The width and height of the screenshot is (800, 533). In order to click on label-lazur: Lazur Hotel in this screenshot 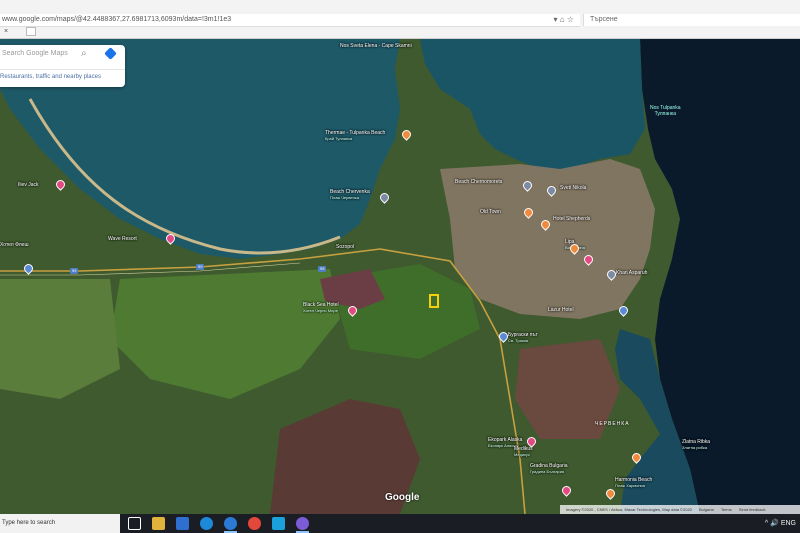, I will do `click(561, 310)`.